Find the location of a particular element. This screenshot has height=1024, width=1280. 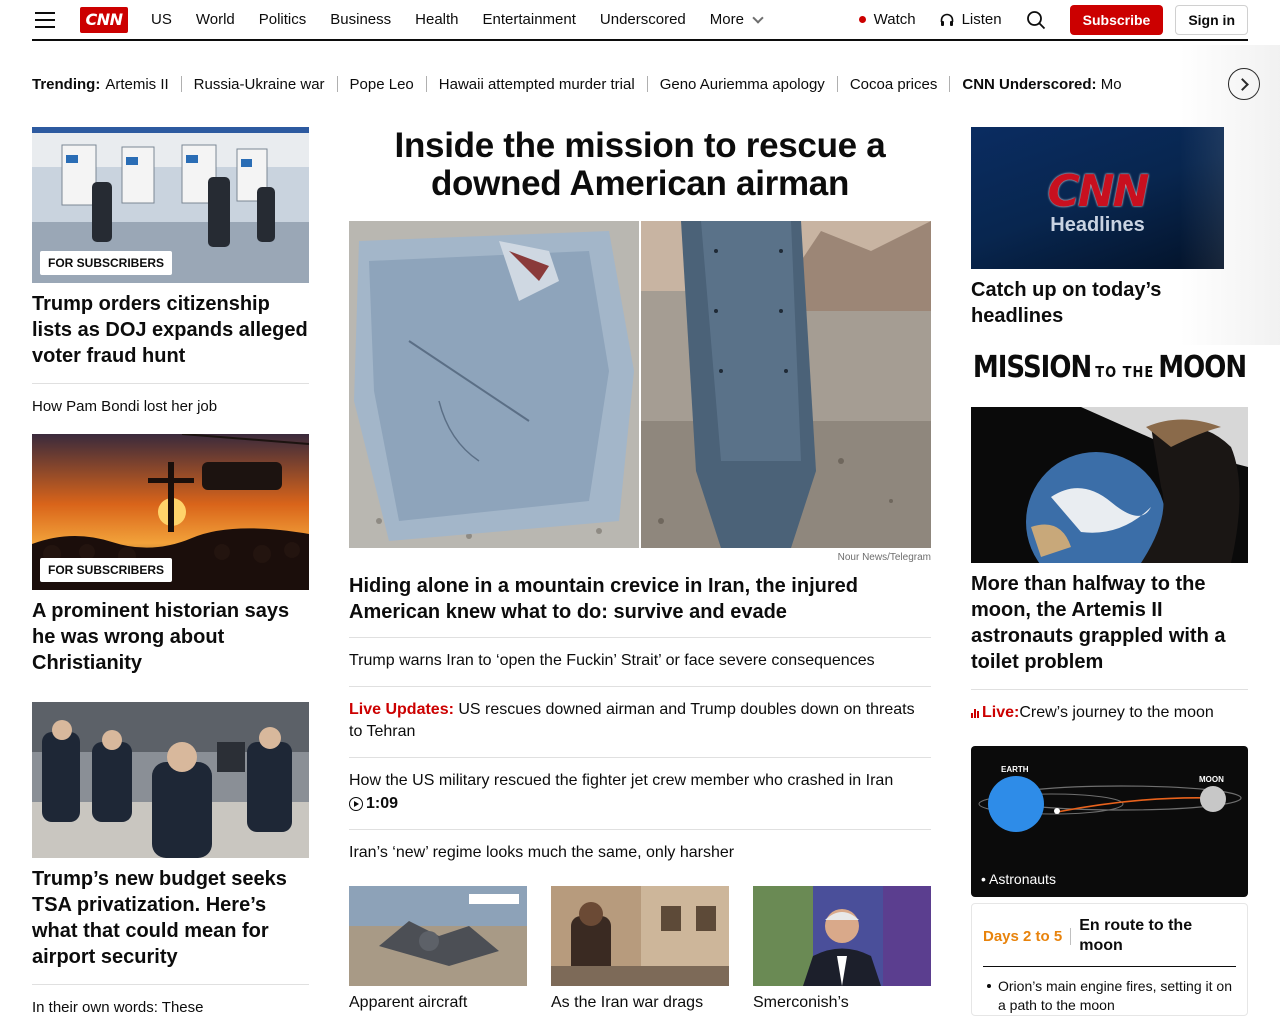

menu-icon is located at coordinates (45, 19).